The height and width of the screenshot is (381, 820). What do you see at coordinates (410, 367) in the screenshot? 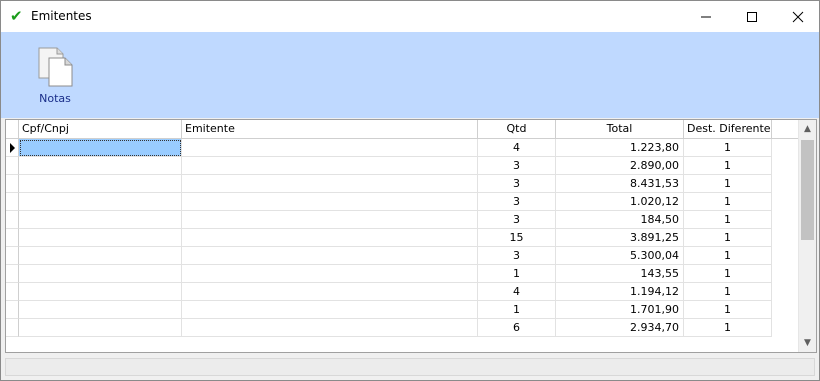
I see `status-bar` at bounding box center [410, 367].